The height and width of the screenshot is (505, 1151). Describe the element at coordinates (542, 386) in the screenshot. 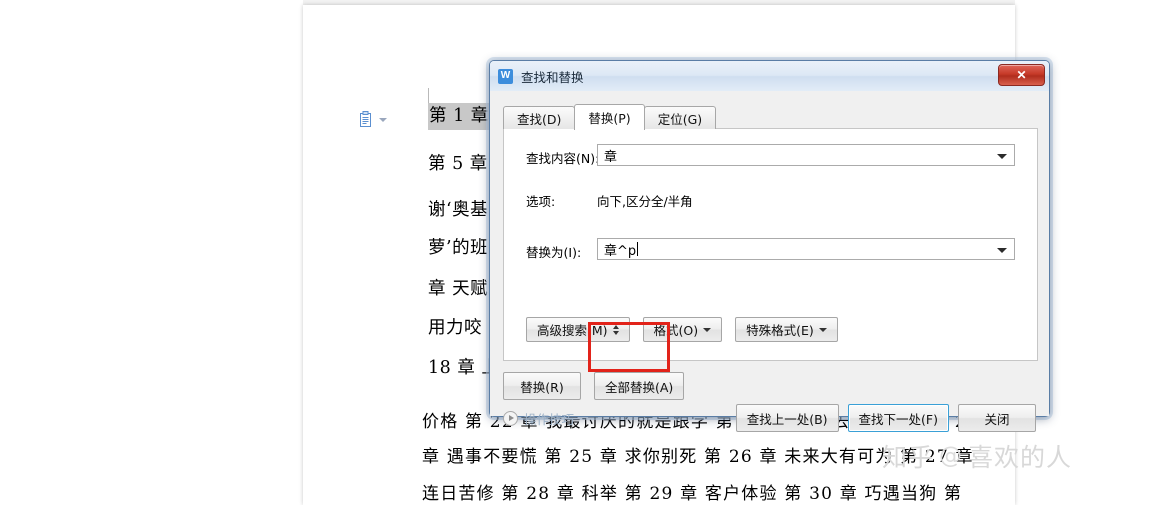

I see `replace-button: 替换(R)` at that location.